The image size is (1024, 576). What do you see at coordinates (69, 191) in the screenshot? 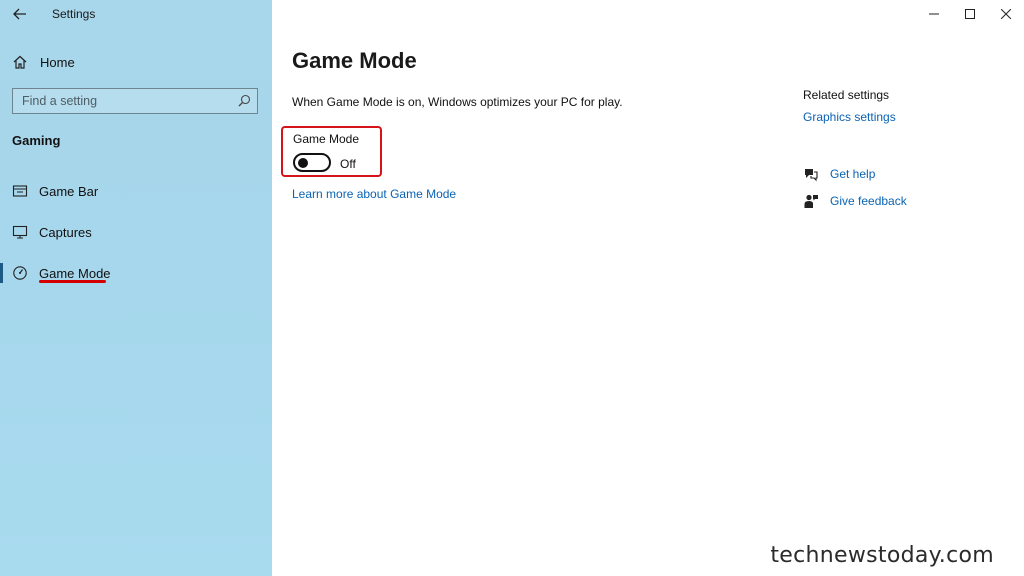
I see `sidebar-item-label: Game Bar` at bounding box center [69, 191].